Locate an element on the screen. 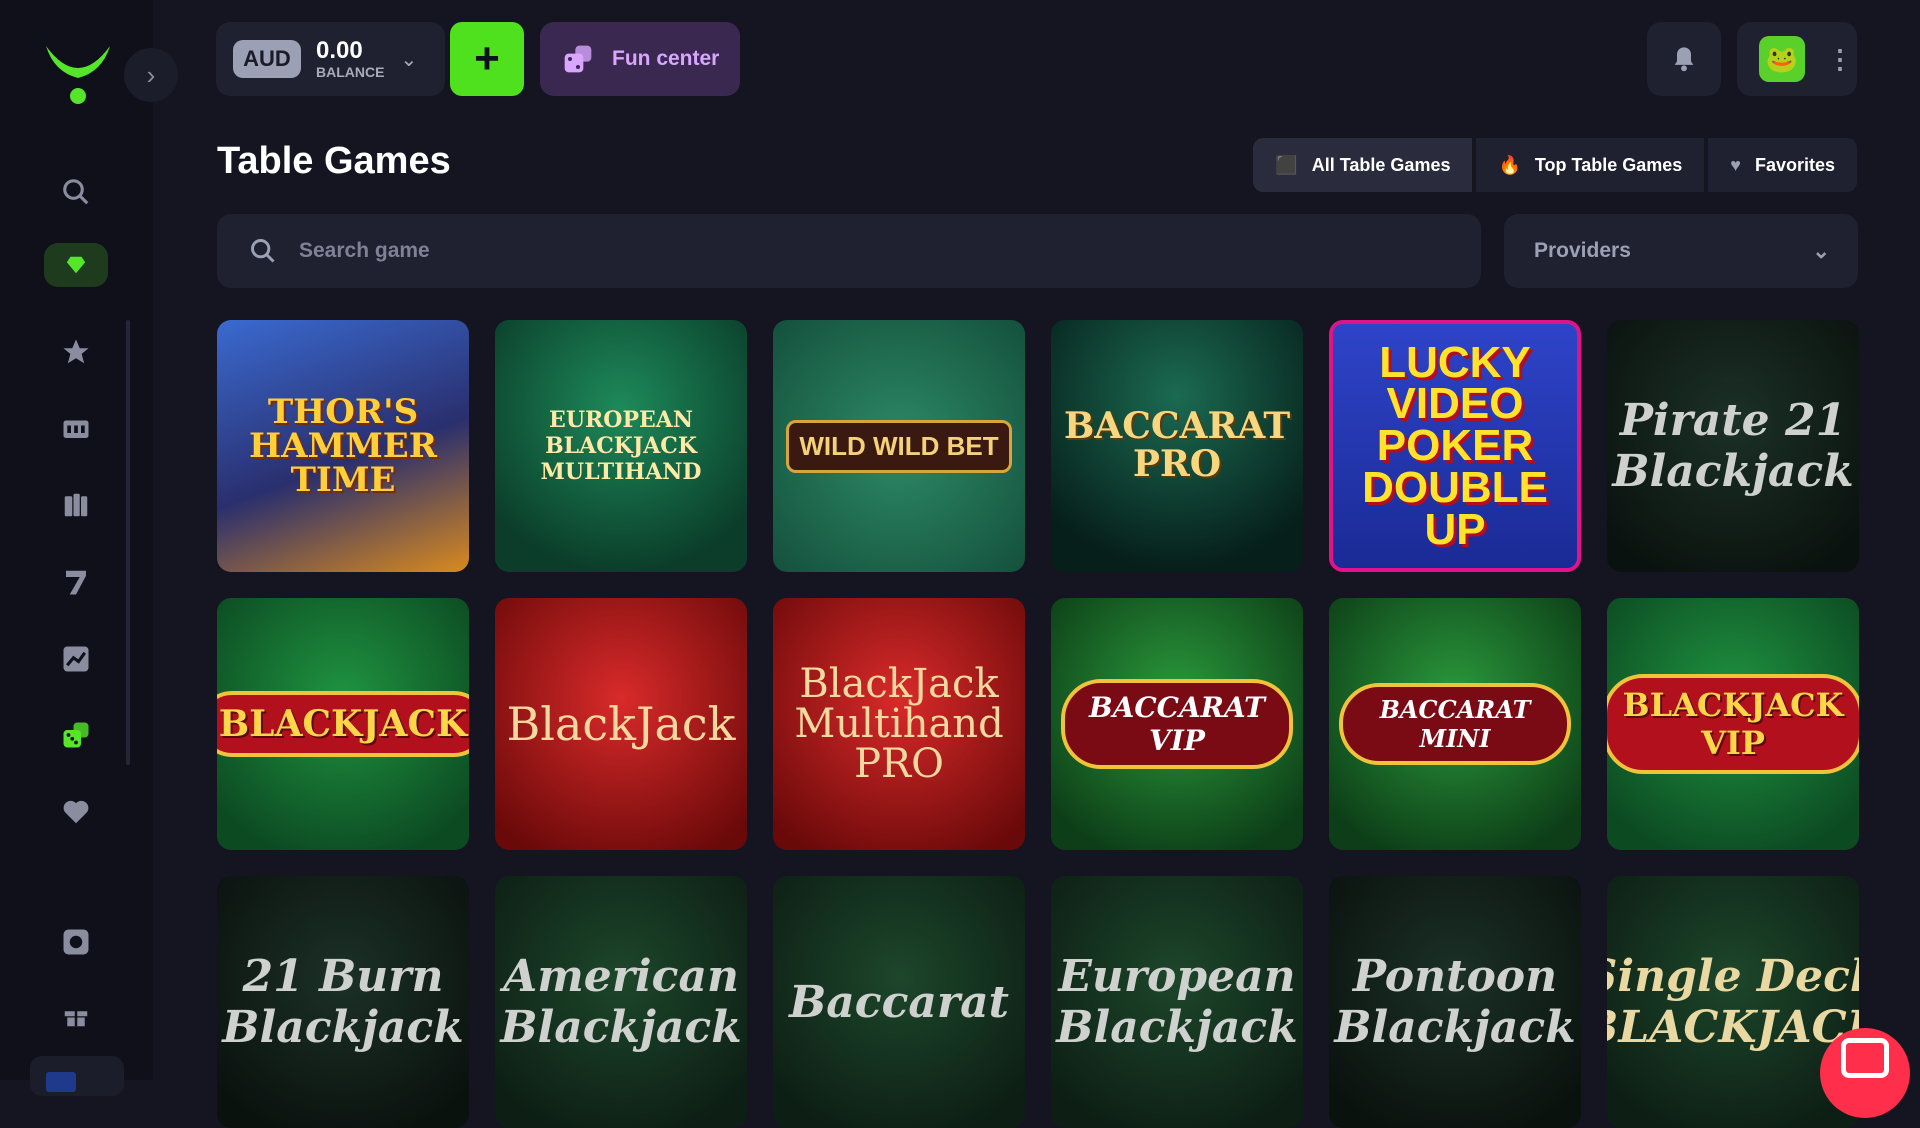 The height and width of the screenshot is (1128, 1920). language-selector is located at coordinates (77, 1076).